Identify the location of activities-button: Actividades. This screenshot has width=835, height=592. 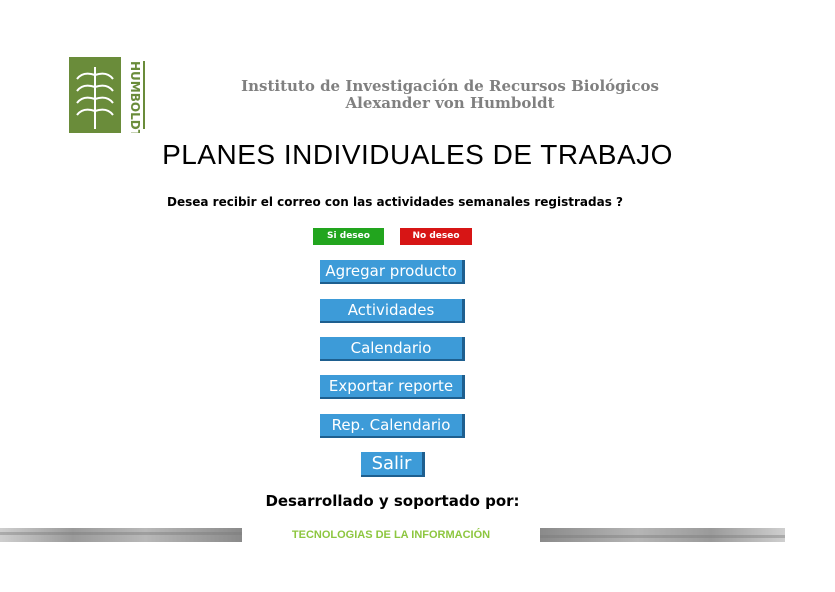
(392, 311).